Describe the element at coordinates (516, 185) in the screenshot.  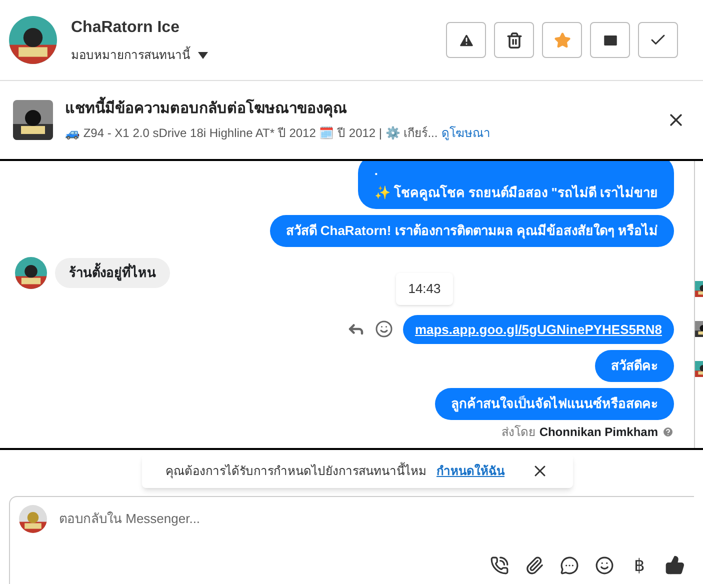
I see `outgoing-message: . ✨ โชคคูณโชค รถยนต์มือสอง "รถไม่ดี เราไม่ขาย` at that location.